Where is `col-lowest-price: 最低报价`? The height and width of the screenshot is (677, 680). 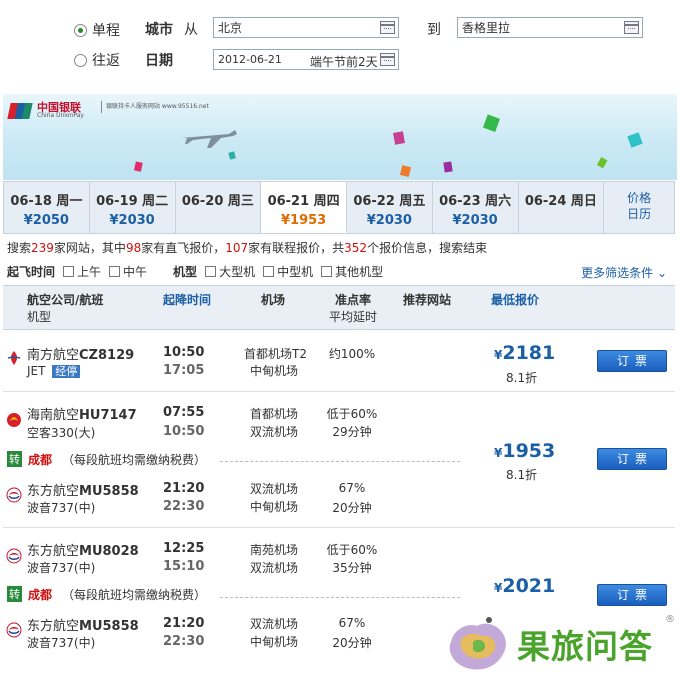
col-lowest-price: 最低报价 is located at coordinates (515, 300).